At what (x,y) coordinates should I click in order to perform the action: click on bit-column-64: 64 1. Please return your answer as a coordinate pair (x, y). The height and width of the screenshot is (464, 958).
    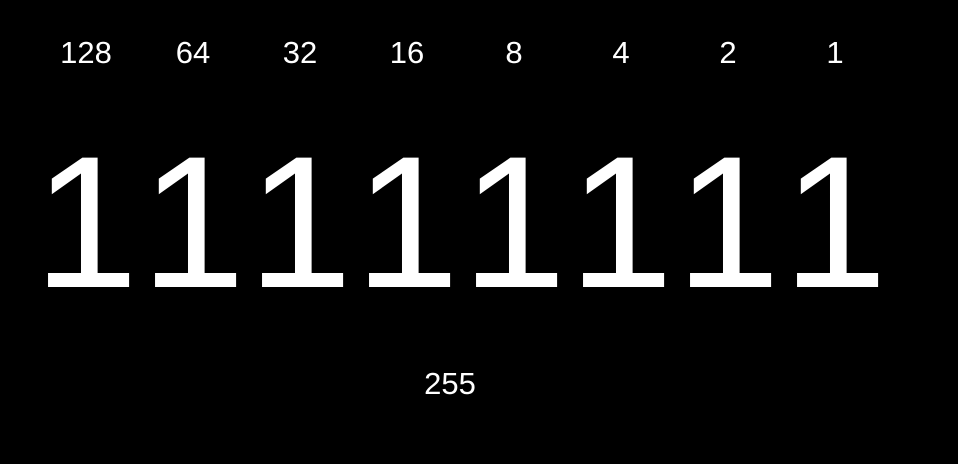
    Looking at the image, I should click on (193, 232).